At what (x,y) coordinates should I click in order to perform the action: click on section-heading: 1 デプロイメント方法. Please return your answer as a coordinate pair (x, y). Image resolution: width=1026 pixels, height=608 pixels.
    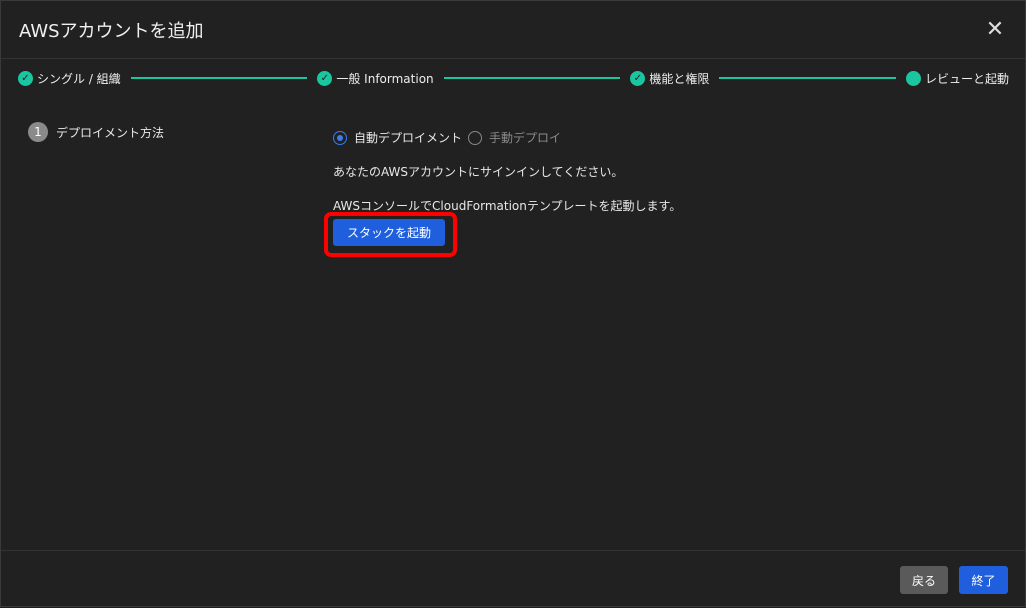
    Looking at the image, I should click on (96, 132).